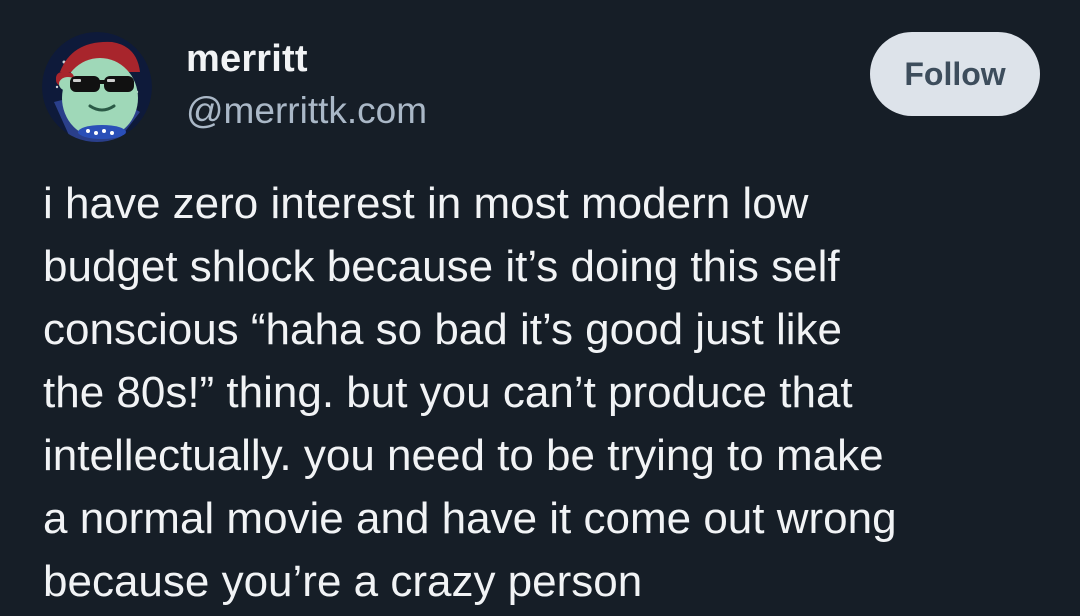  Describe the element at coordinates (306, 111) in the screenshot. I see `author-handle: @merrittk.com` at that location.